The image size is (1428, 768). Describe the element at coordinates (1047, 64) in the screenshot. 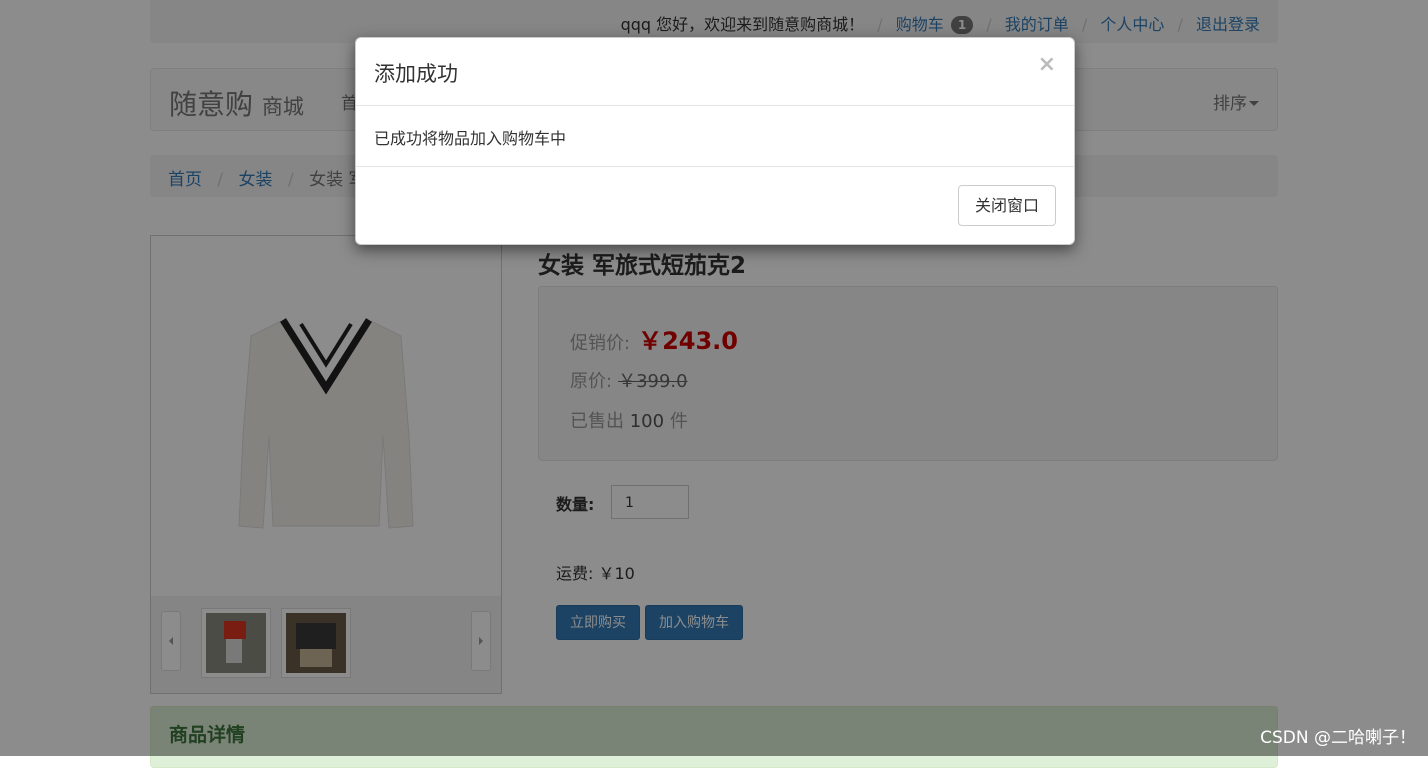

I see `close-icon: ×` at that location.